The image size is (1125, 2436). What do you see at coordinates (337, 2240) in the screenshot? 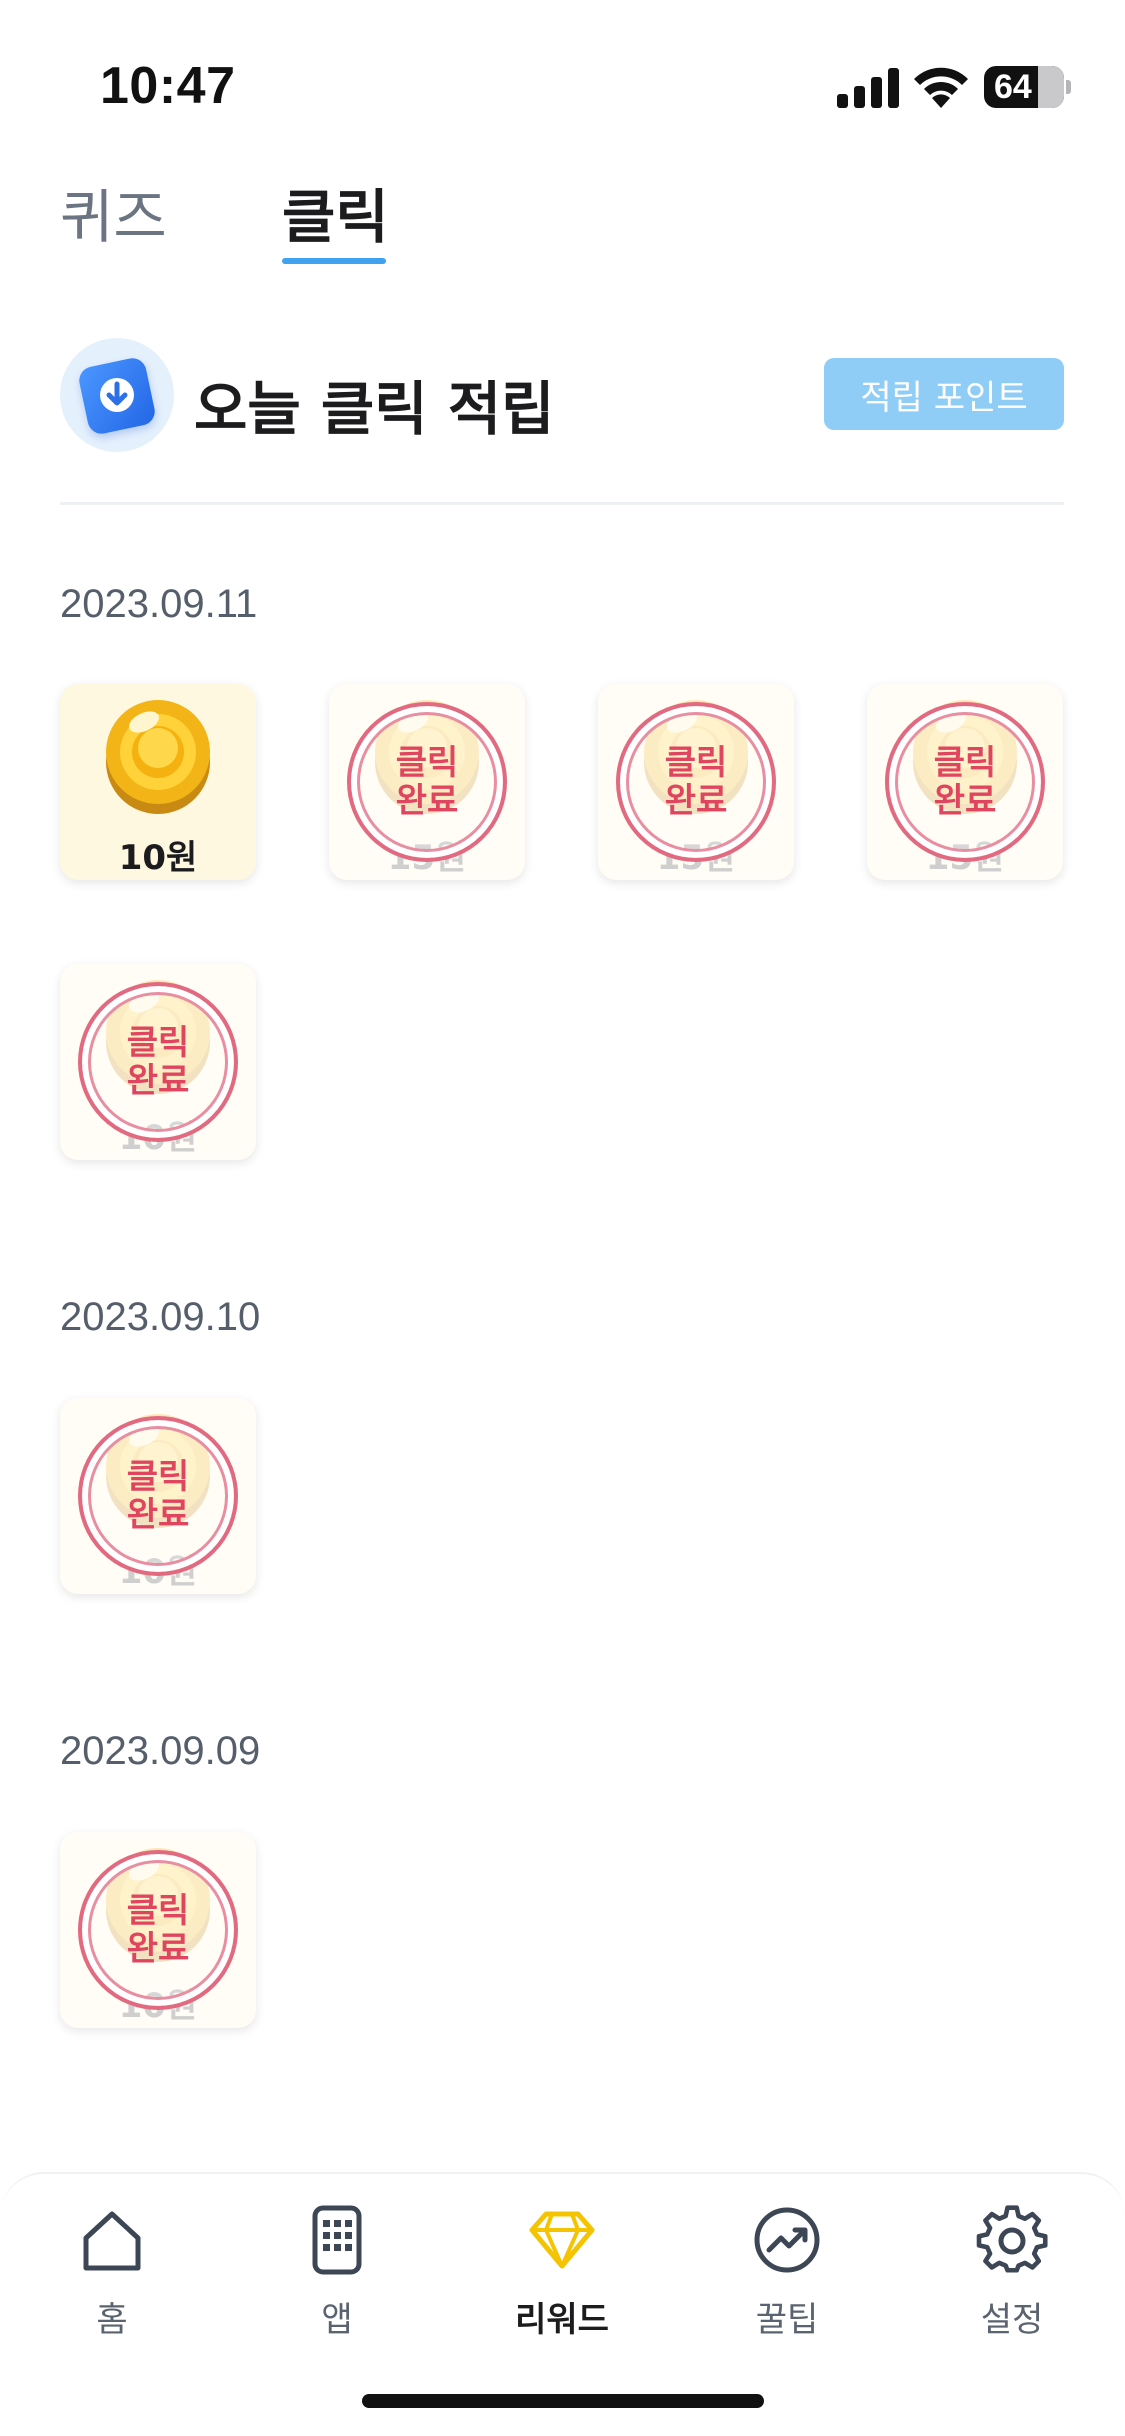
I see `app-grid-icon` at bounding box center [337, 2240].